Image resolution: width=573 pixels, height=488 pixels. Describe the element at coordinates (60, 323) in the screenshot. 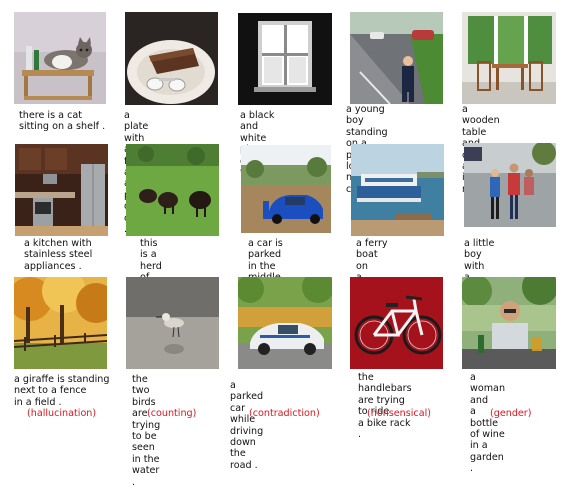

I see `photo-autumn-fence` at that location.